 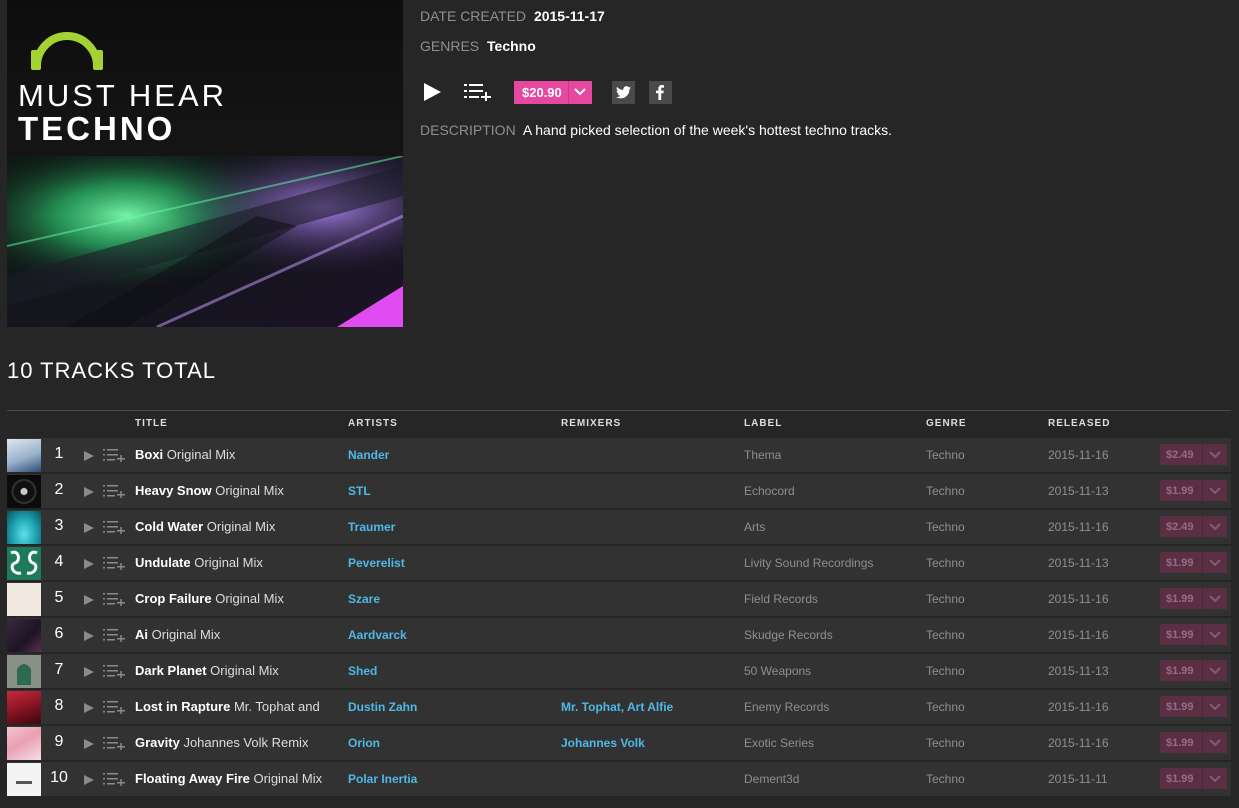 What do you see at coordinates (209, 490) in the screenshot?
I see `track-title: Heavy Snow Original Mix` at bounding box center [209, 490].